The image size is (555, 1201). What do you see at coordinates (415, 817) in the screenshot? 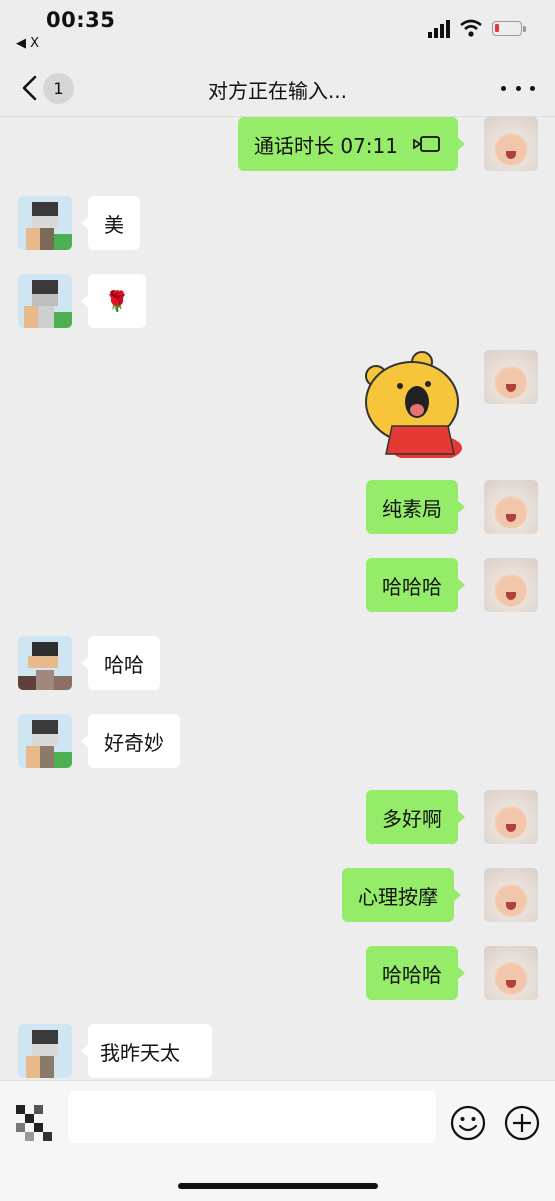
I see `message-bubble: 多好啊` at bounding box center [415, 817].